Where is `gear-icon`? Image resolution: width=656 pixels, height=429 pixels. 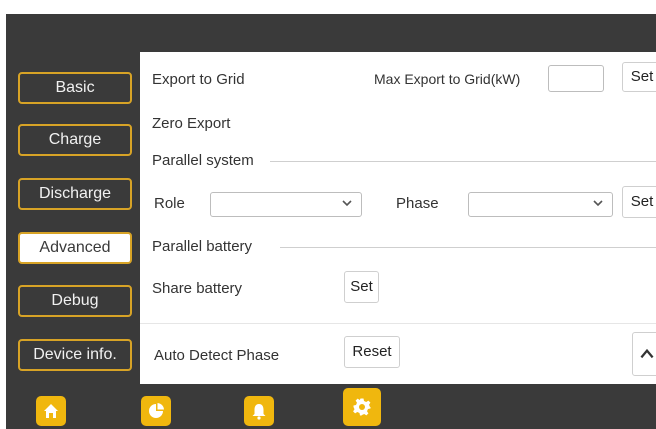
gear-icon is located at coordinates (362, 407).